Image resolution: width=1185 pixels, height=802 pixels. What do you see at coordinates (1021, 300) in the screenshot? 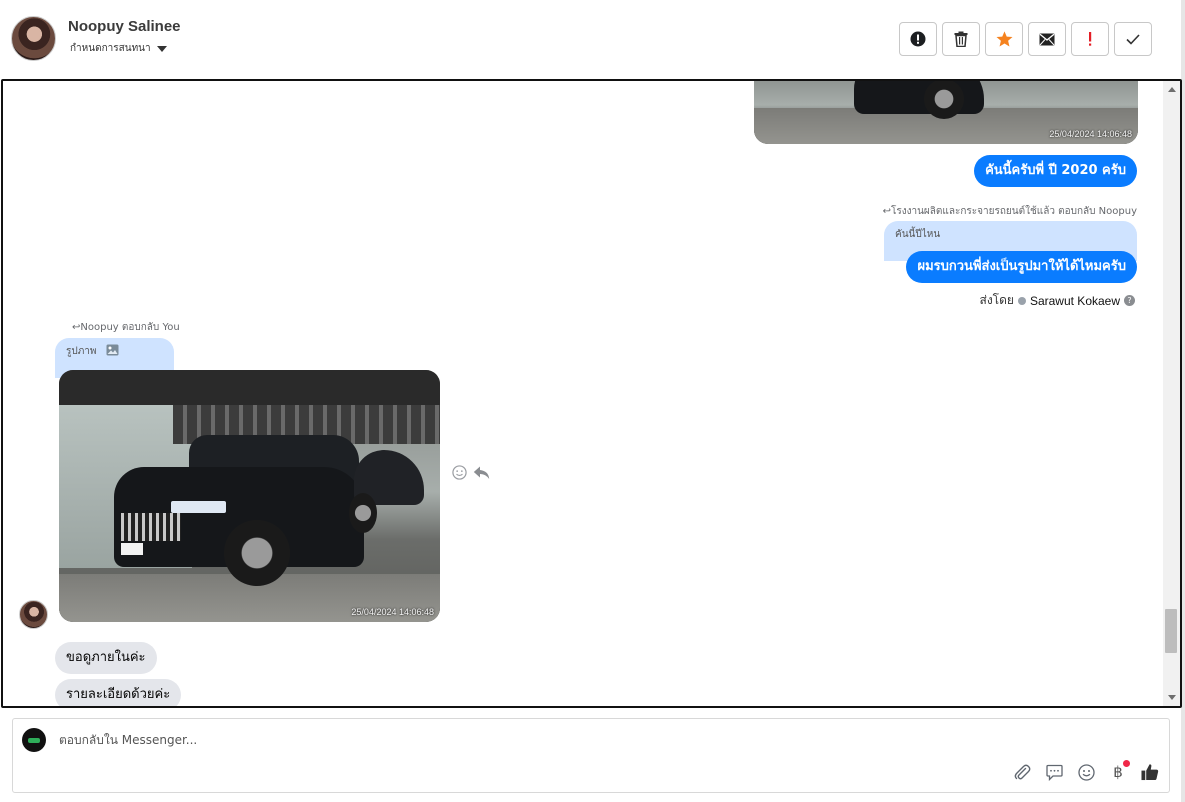
I see `agent-status-icon` at bounding box center [1021, 300].